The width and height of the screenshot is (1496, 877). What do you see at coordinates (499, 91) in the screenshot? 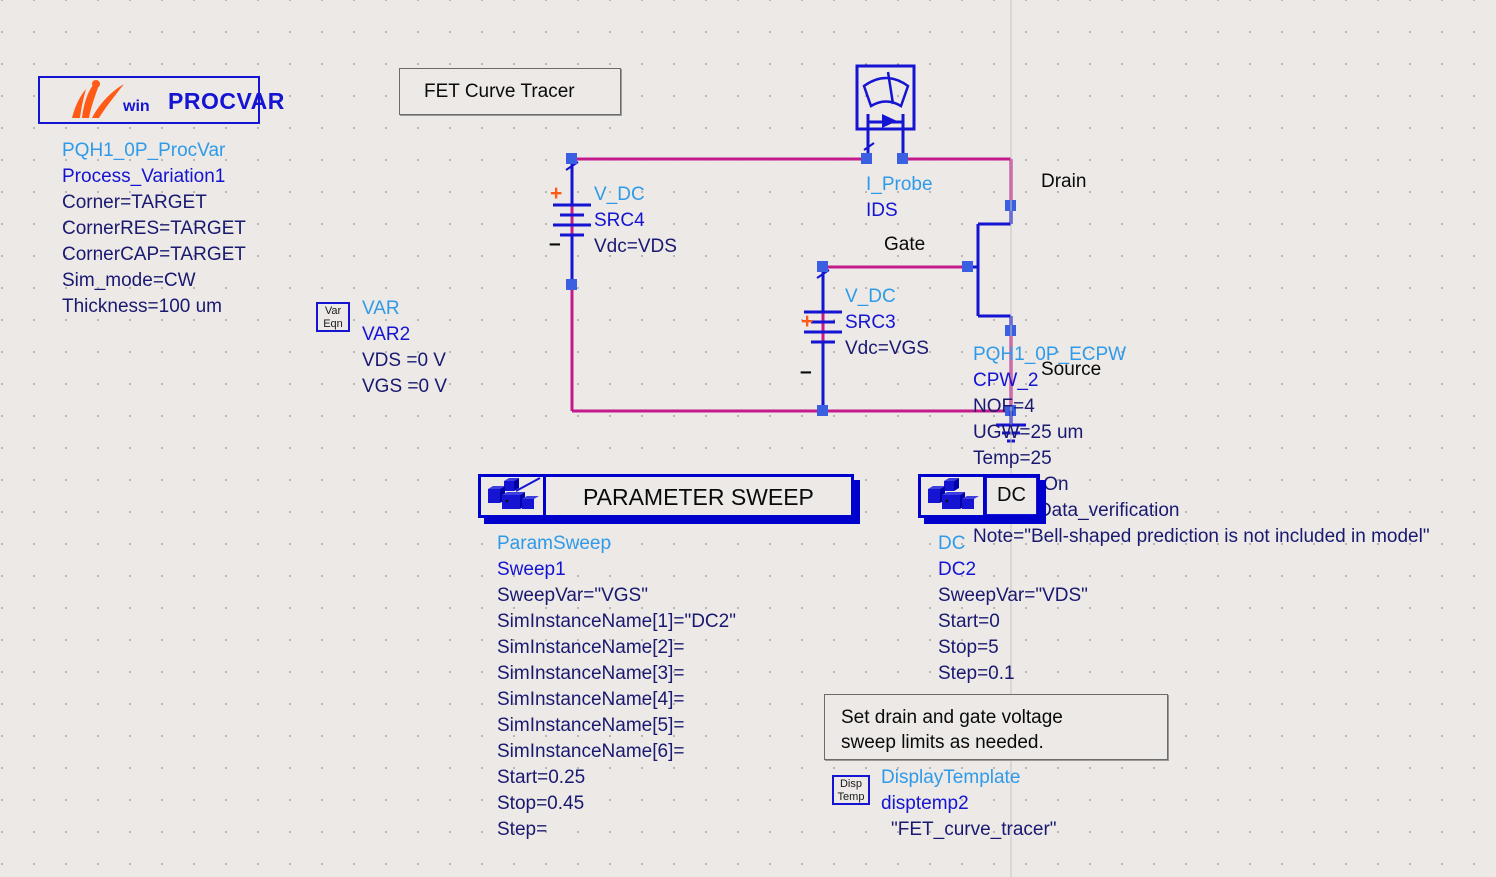
I see `title-note-text: FET Curve Tracer` at bounding box center [499, 91].